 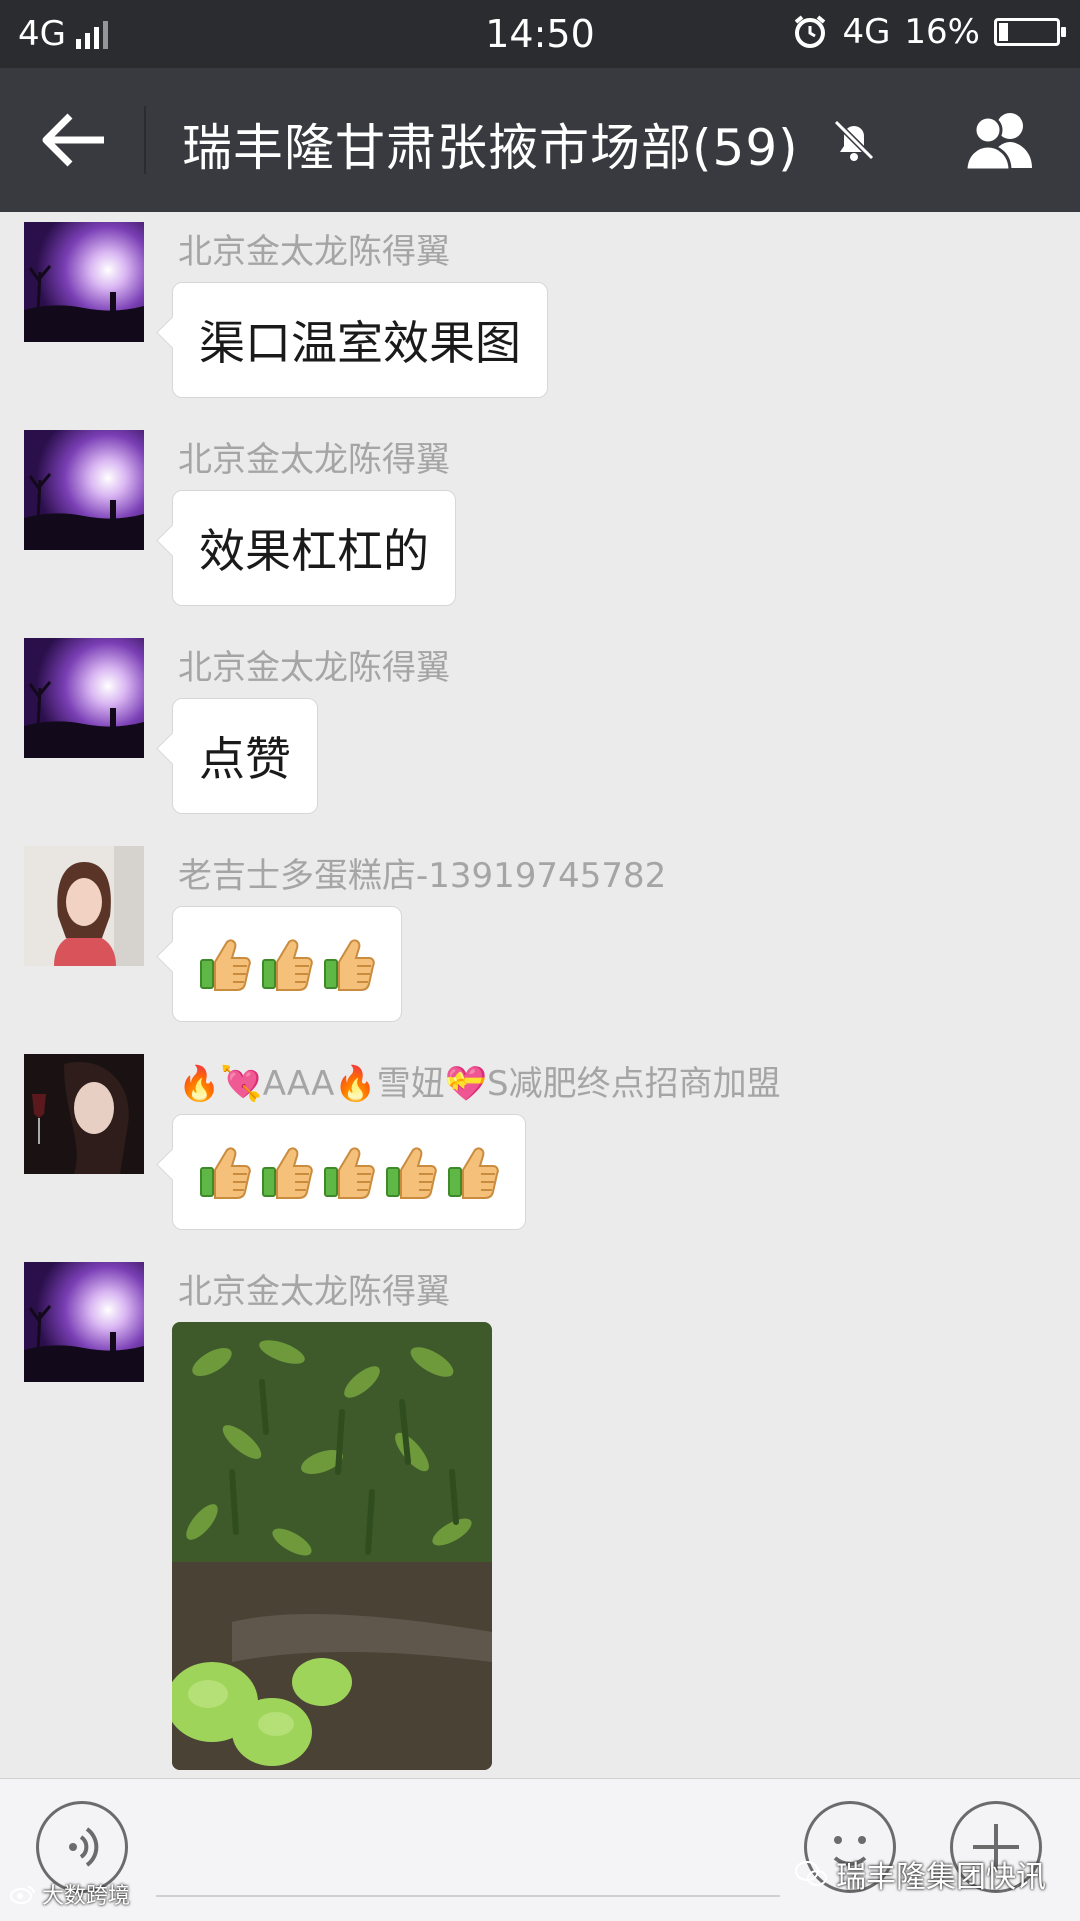 What do you see at coordinates (540, 34) in the screenshot?
I see `status-bar: 4G 14:50 4G 16%` at bounding box center [540, 34].